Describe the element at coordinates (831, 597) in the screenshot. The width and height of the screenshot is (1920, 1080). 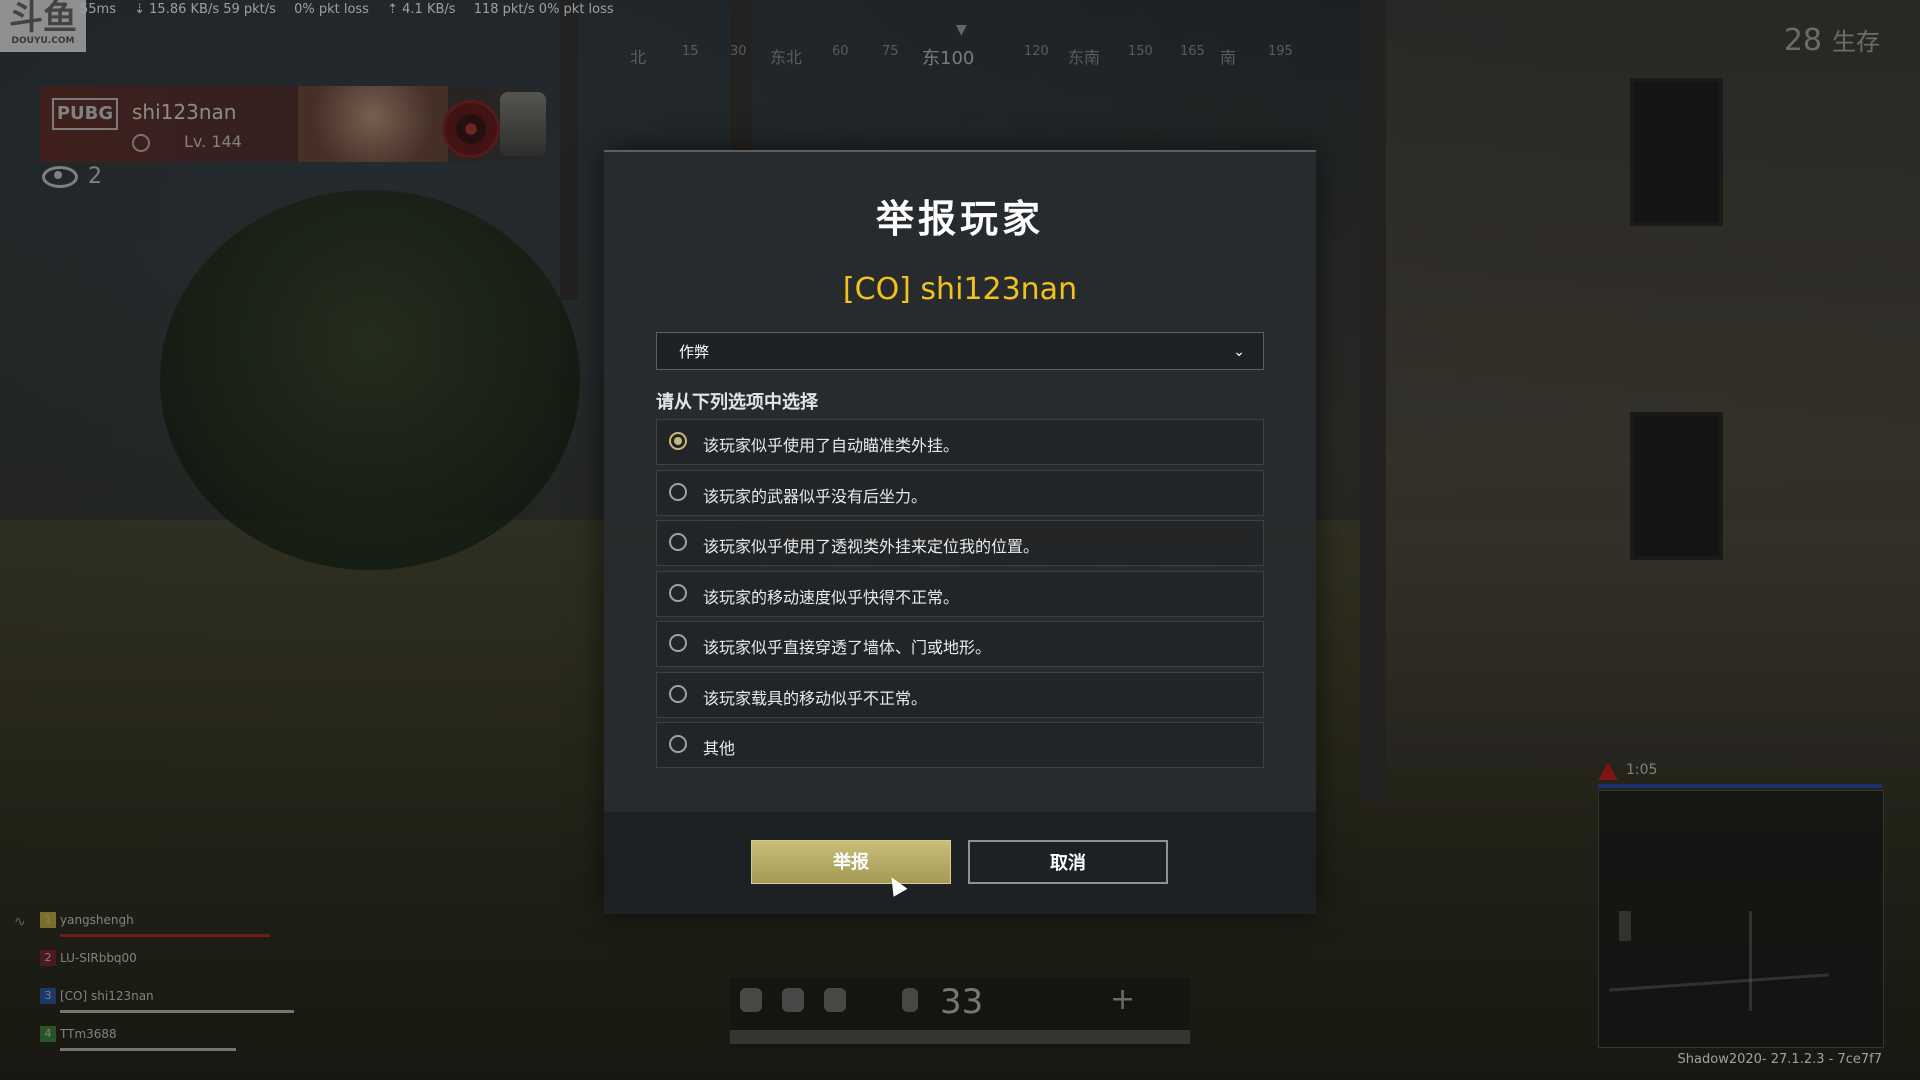
I see `option-label: 该玩家的移动速度似乎快得不正常。` at that location.